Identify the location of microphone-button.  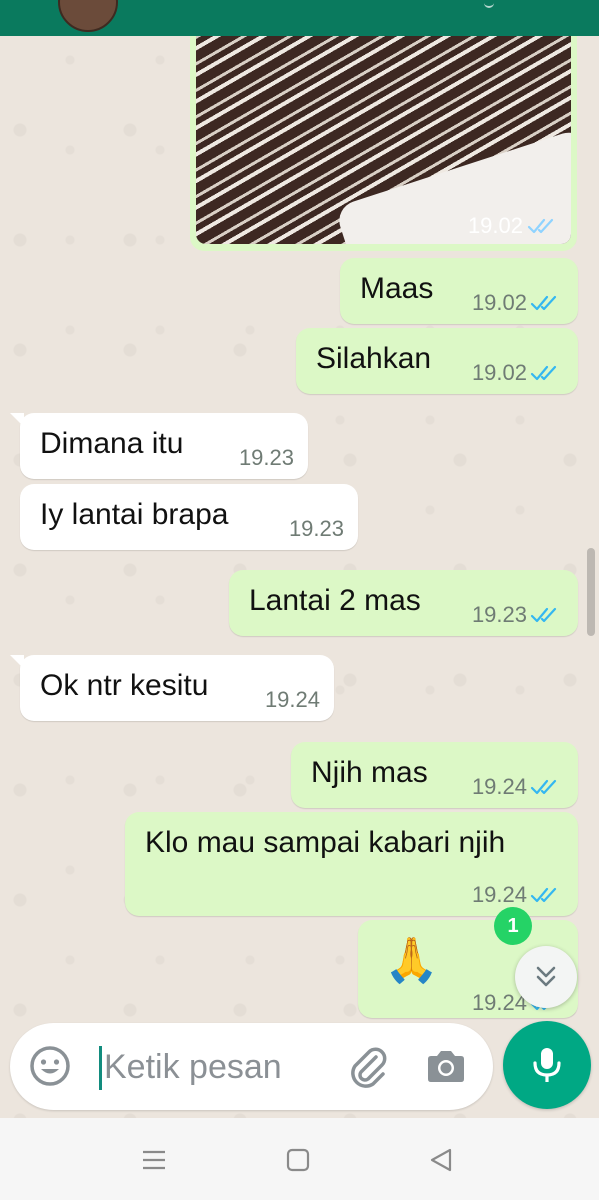
(547, 1065).